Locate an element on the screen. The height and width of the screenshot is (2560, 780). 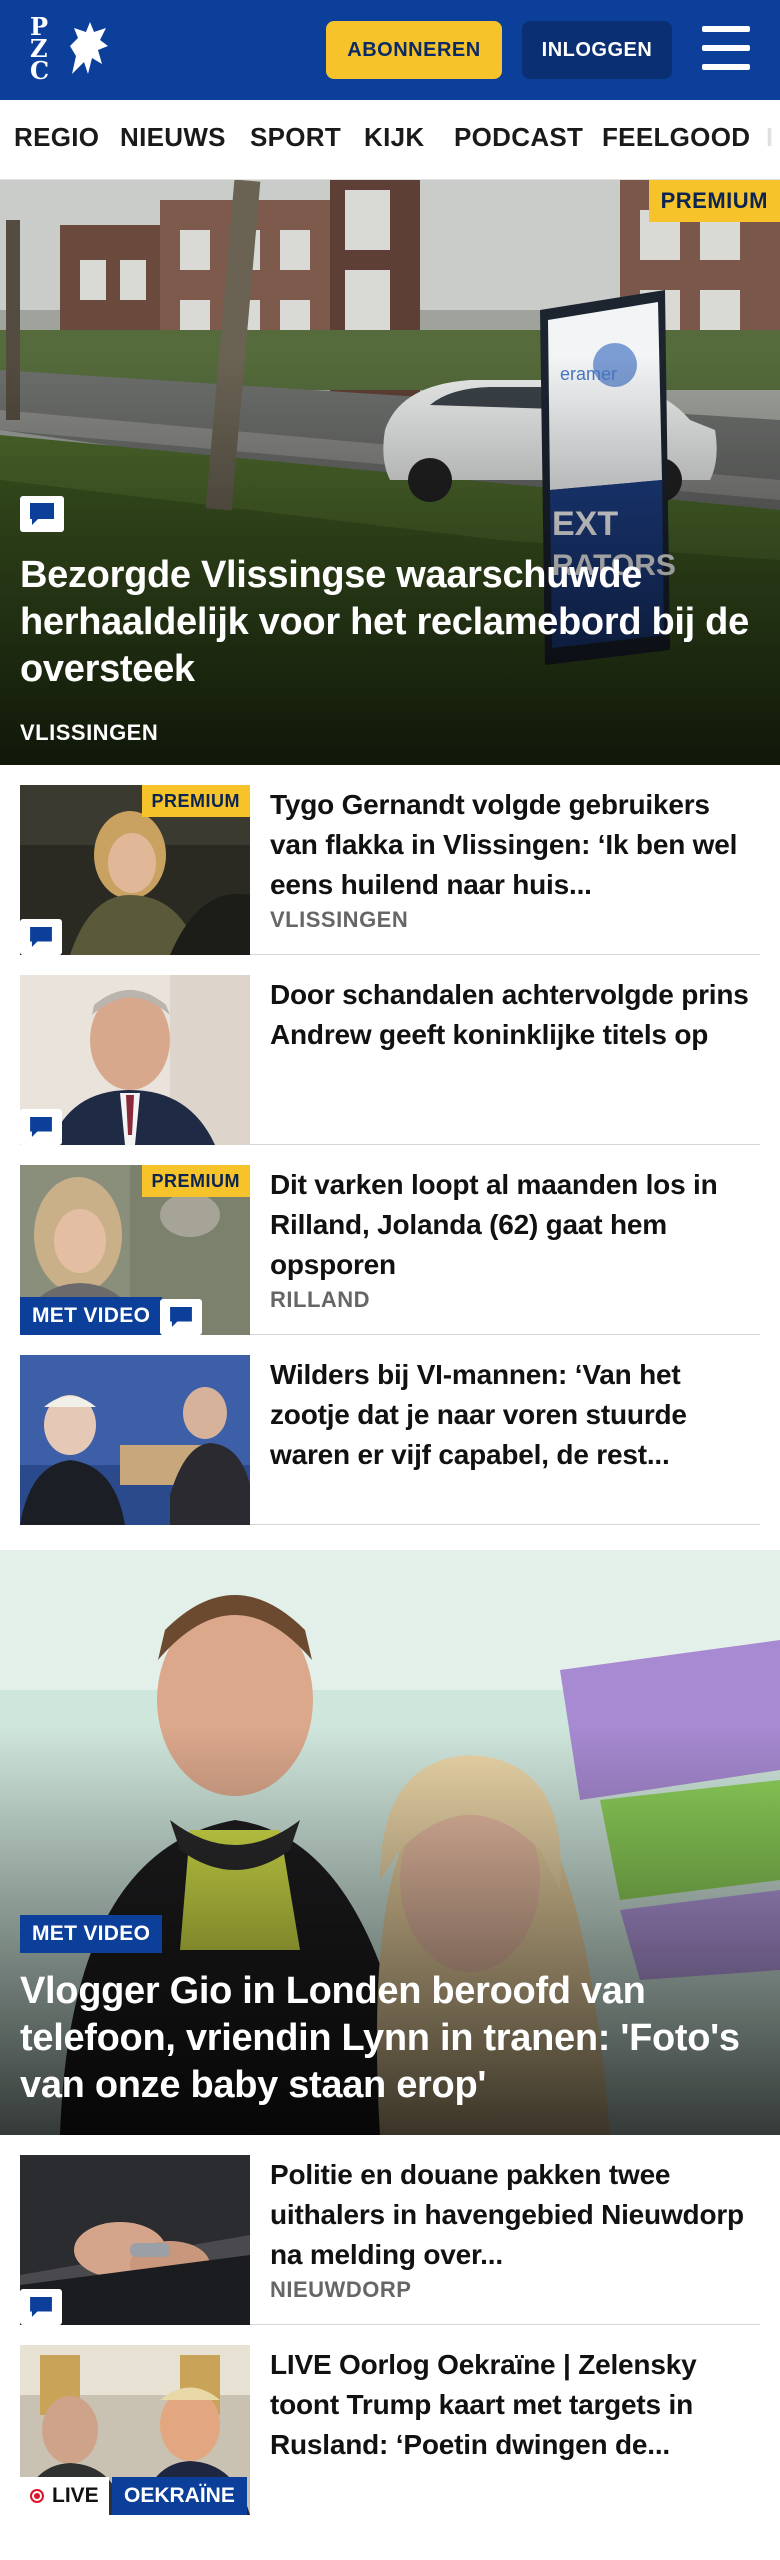
article-thumbnail: PREMIUM is located at coordinates (135, 870).